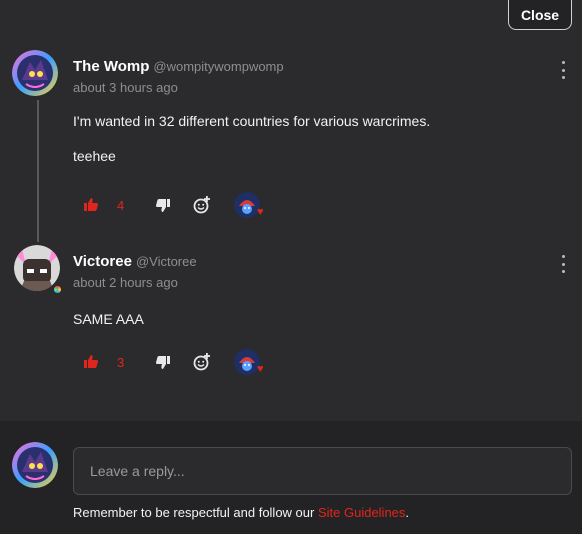 This screenshot has height=534, width=582. I want to click on guidelines-suffix: ., so click(407, 512).